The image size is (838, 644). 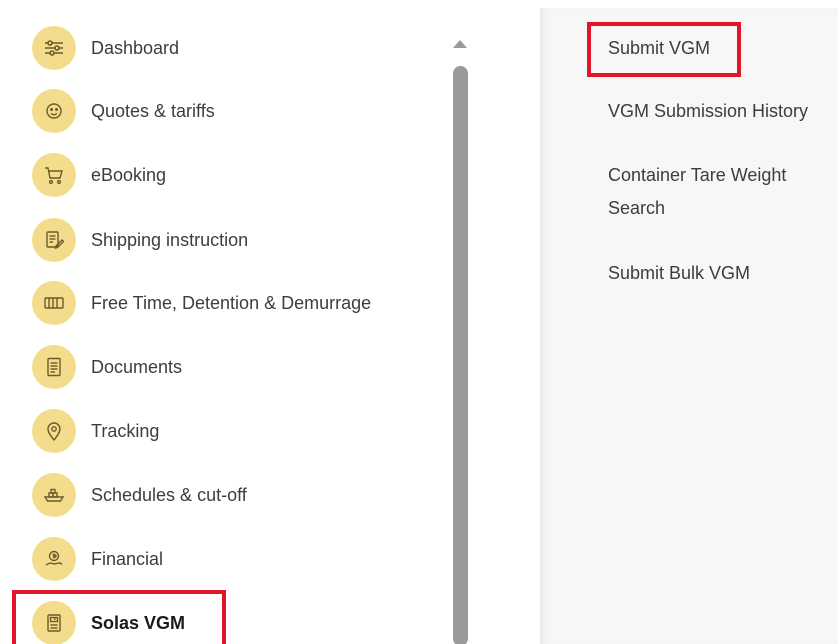 I want to click on ship-icon, so click(x=54, y=495).